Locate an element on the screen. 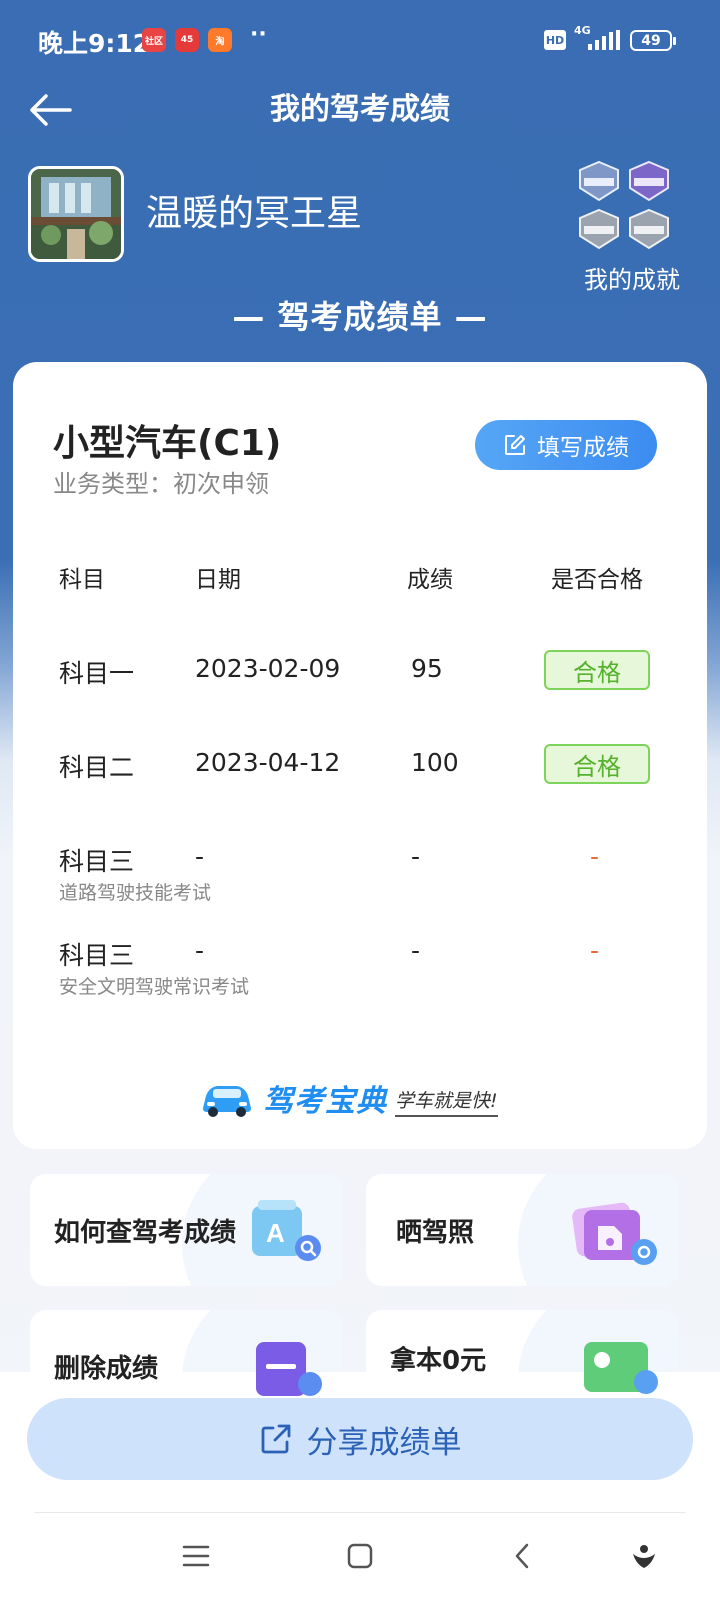 This screenshot has height=1600, width=720. row-4-status: - is located at coordinates (595, 950).